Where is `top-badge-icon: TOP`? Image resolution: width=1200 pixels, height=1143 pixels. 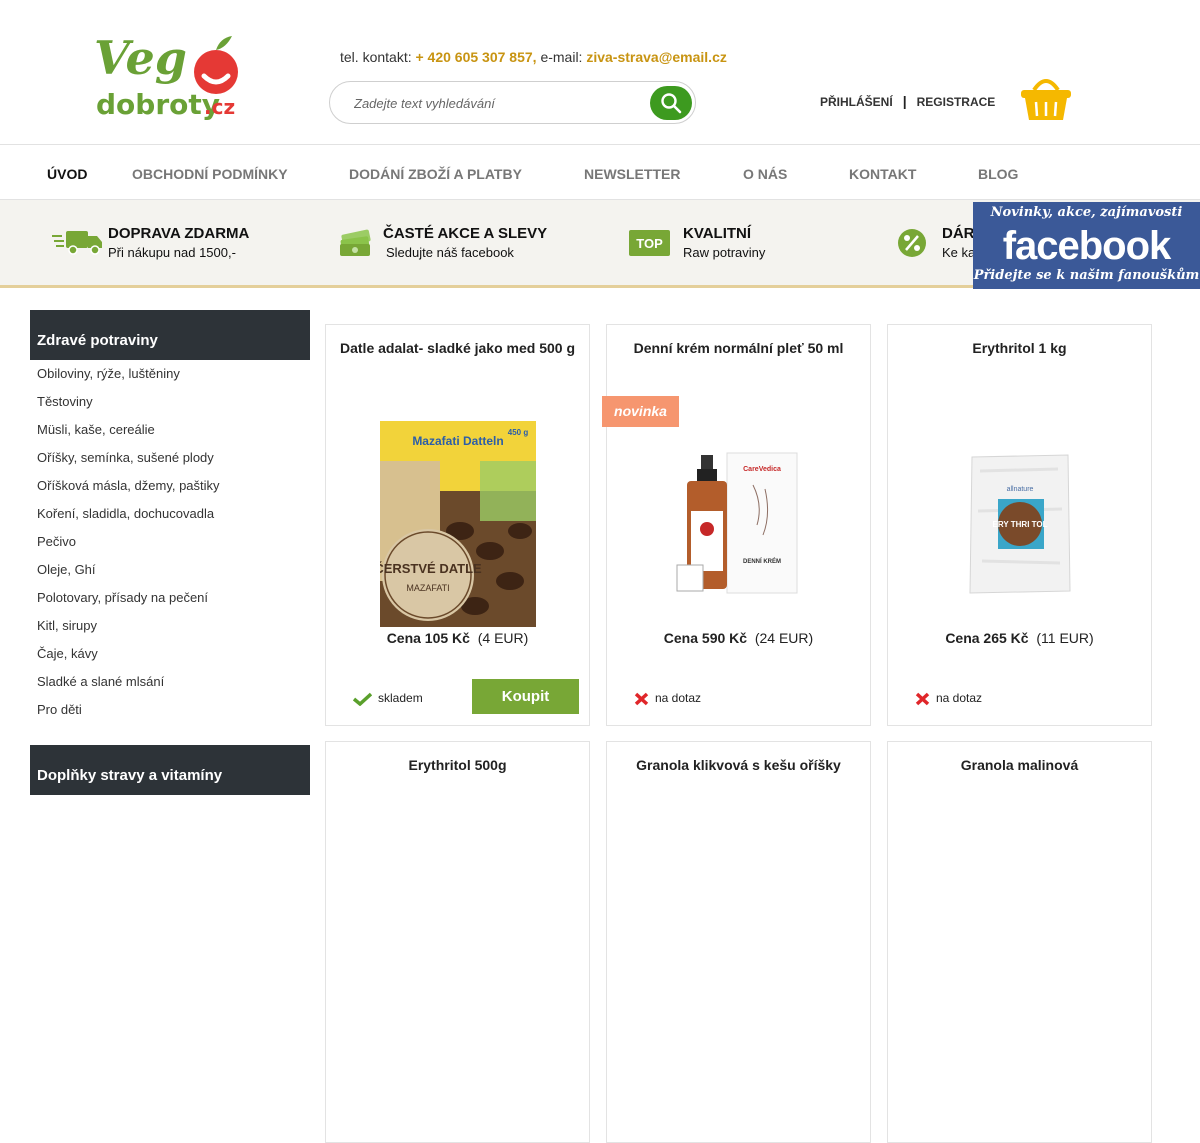
top-badge-icon: TOP is located at coordinates (649, 243).